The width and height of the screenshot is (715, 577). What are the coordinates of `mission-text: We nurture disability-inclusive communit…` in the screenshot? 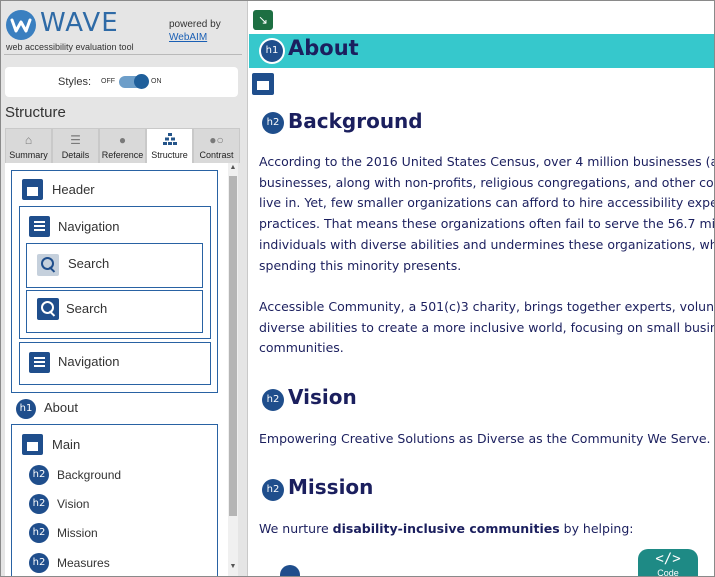 It's located at (486, 529).